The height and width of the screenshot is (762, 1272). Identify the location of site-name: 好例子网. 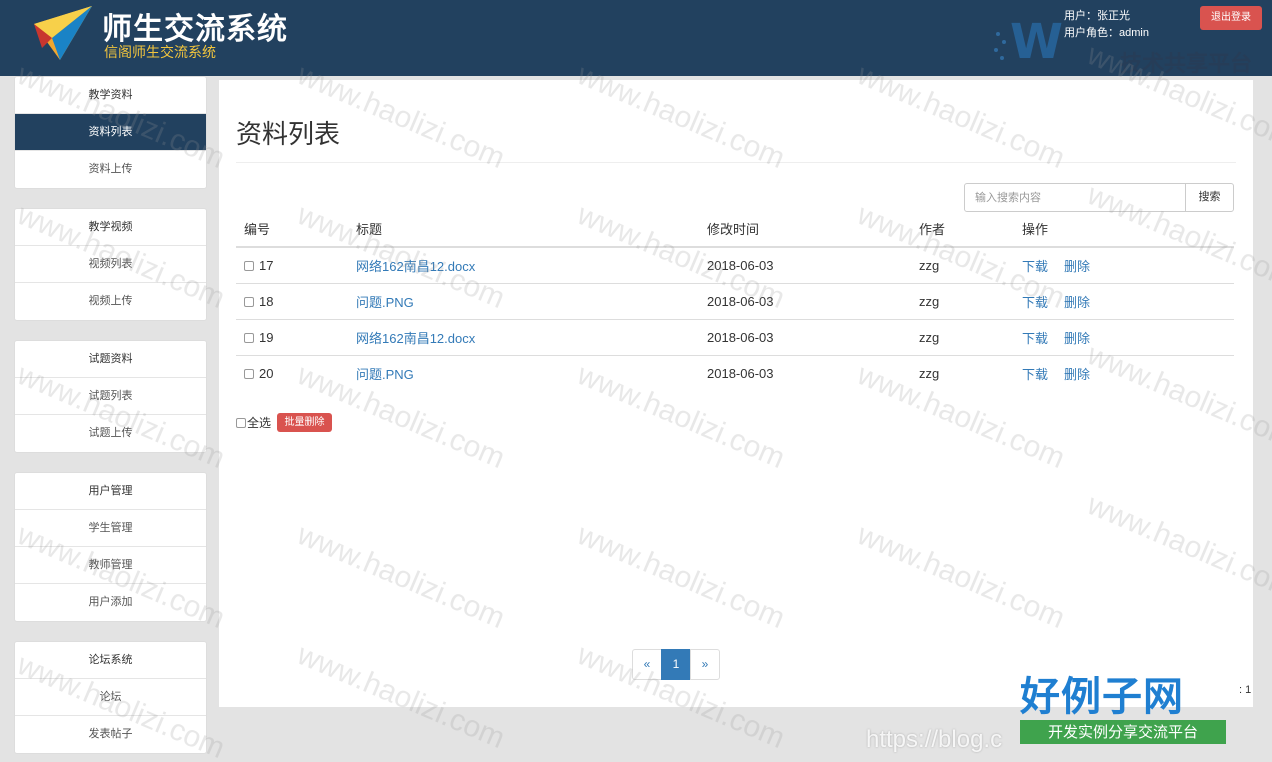
(1102, 697).